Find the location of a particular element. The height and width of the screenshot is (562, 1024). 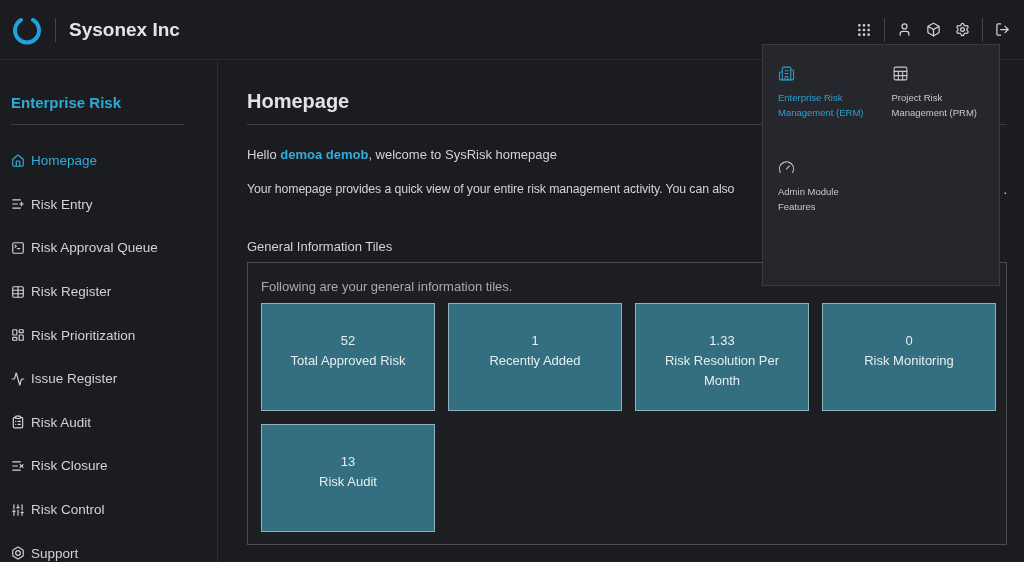

sidebar-item: Risk Prioritization is located at coordinates (114, 335).